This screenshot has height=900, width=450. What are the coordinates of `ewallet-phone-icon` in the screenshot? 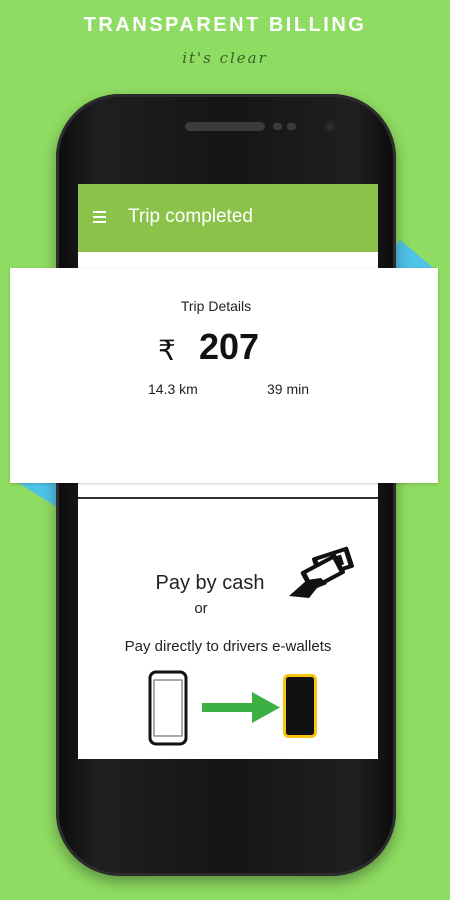 It's located at (300, 706).